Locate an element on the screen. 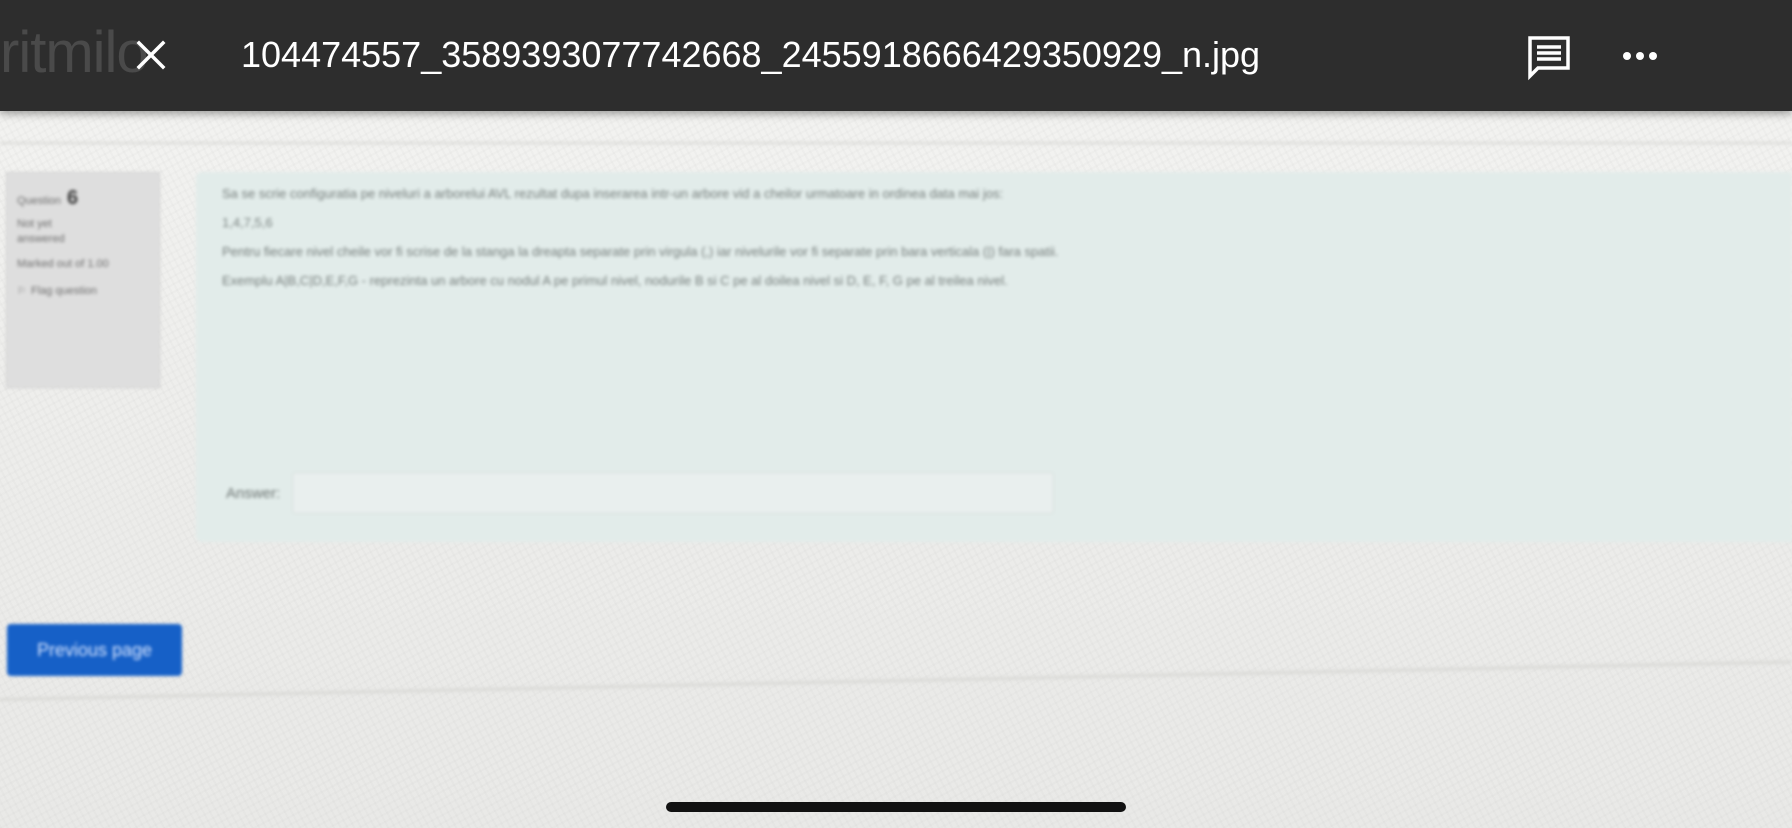  close-button is located at coordinates (151, 55).